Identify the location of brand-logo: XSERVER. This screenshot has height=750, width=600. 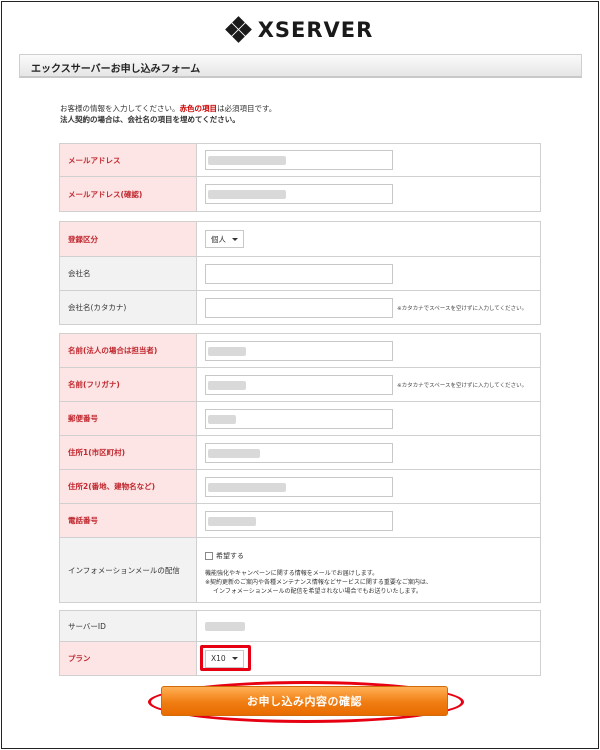
(300, 30).